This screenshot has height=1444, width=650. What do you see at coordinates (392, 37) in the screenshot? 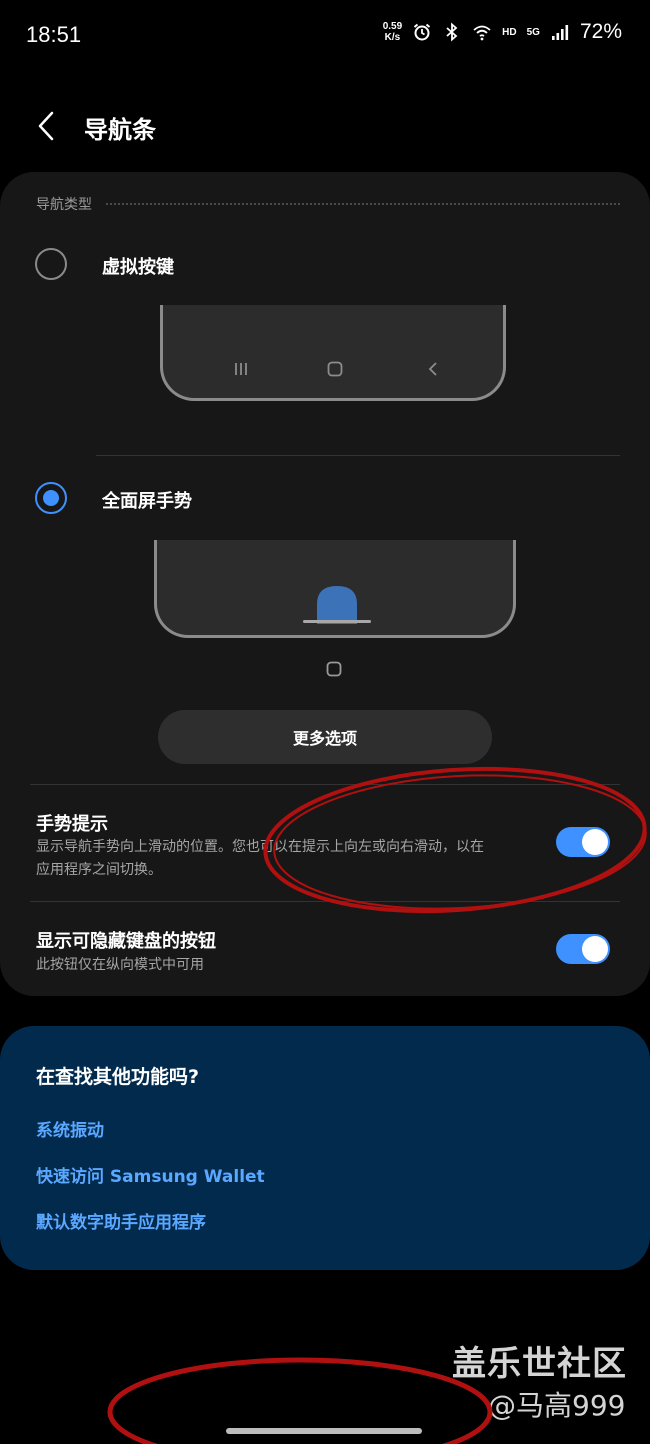
I see `network-speed-unit: K/s` at bounding box center [392, 37].